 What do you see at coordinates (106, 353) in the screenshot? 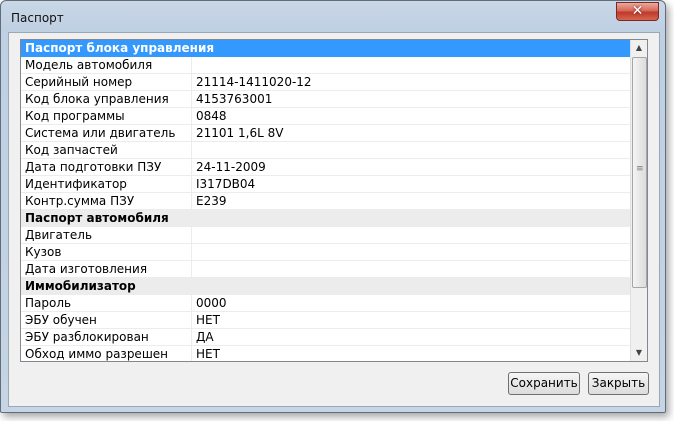
I see `property-name-cell: Обход иммо разрешен` at bounding box center [106, 353].